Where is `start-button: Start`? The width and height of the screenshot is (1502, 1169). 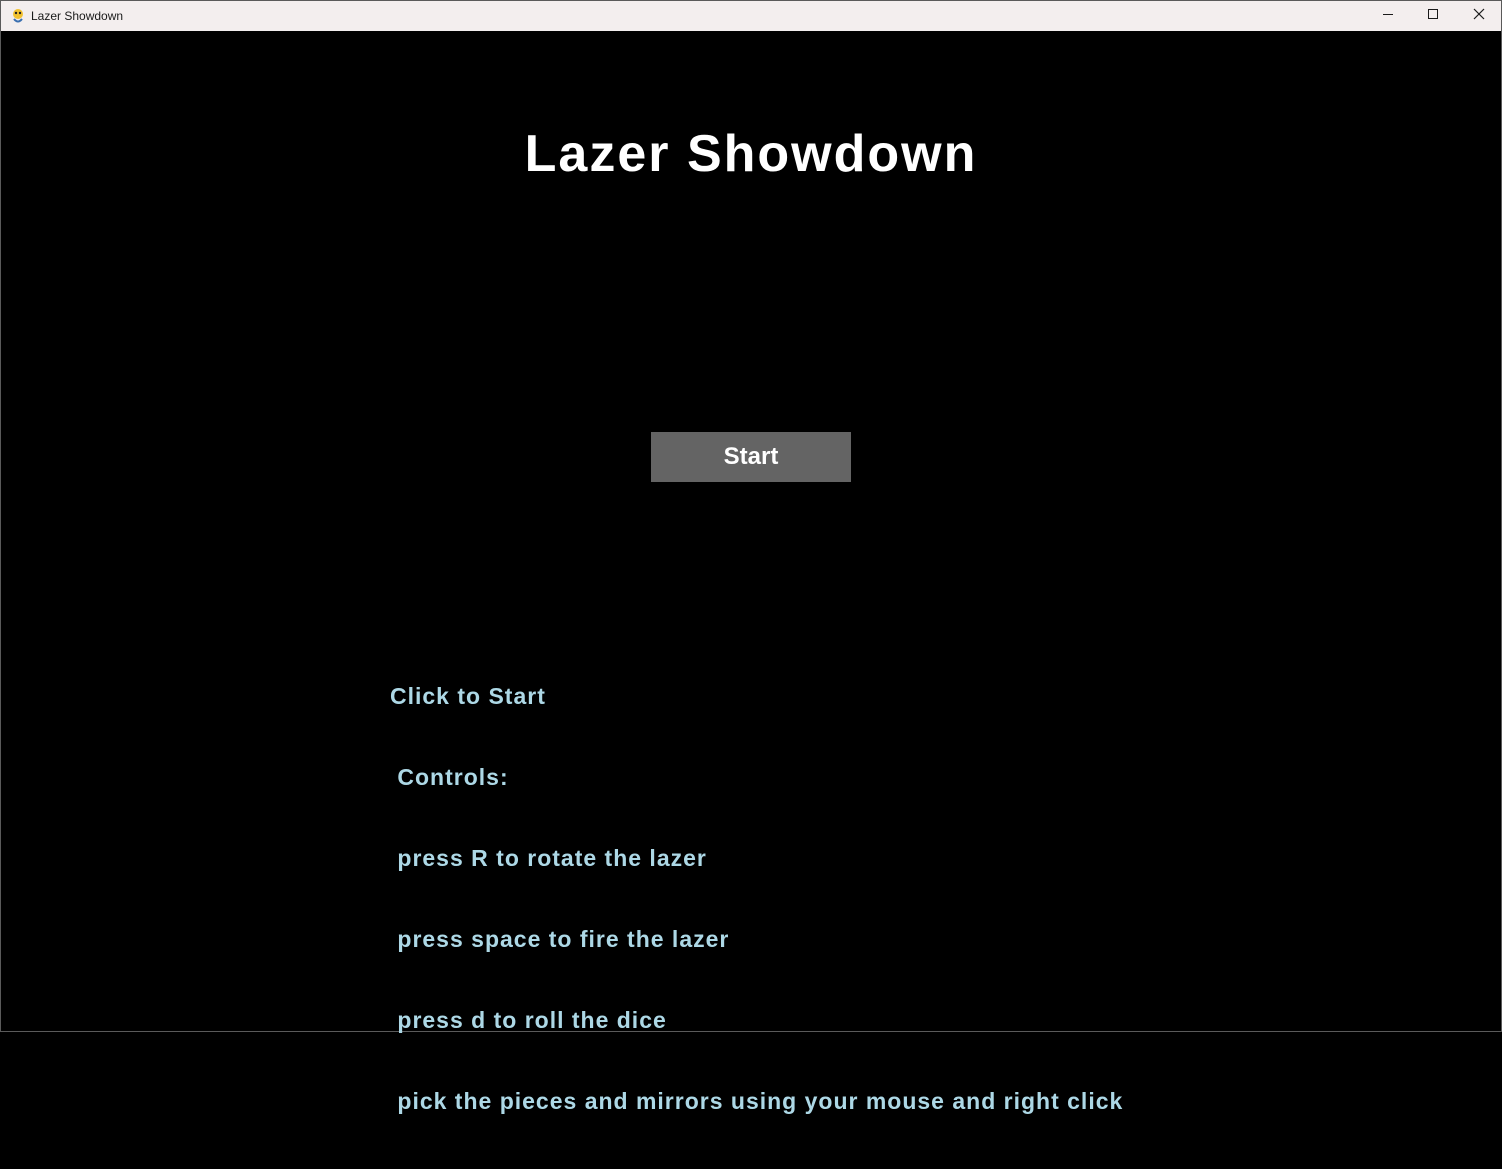 start-button: Start is located at coordinates (751, 457).